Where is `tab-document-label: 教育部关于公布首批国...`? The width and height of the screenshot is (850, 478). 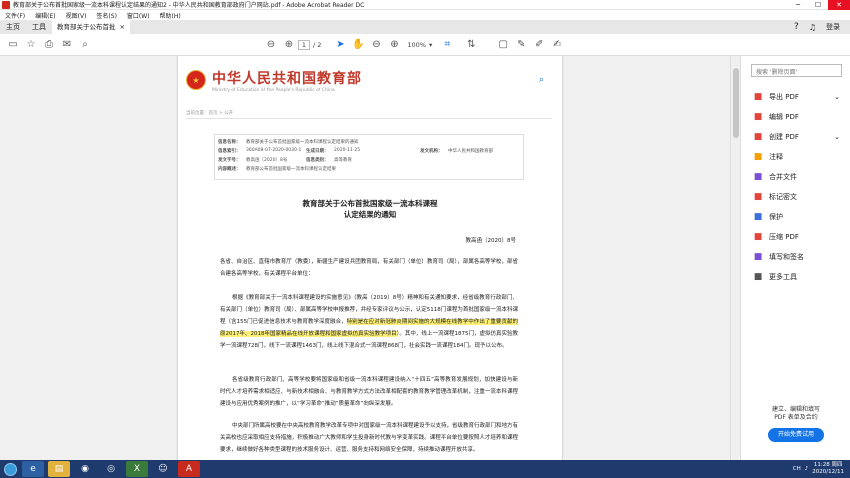
tab-document-label: 教育部关于公布首批国... is located at coordinates (86, 34).